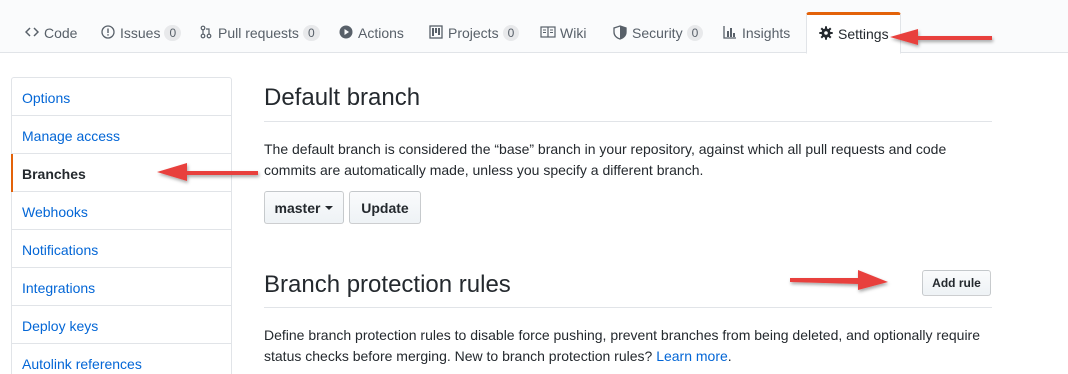 This screenshot has width=1068, height=374. Describe the element at coordinates (387, 284) in the screenshot. I see `branch-protection-heading: Branch protection rules` at that location.